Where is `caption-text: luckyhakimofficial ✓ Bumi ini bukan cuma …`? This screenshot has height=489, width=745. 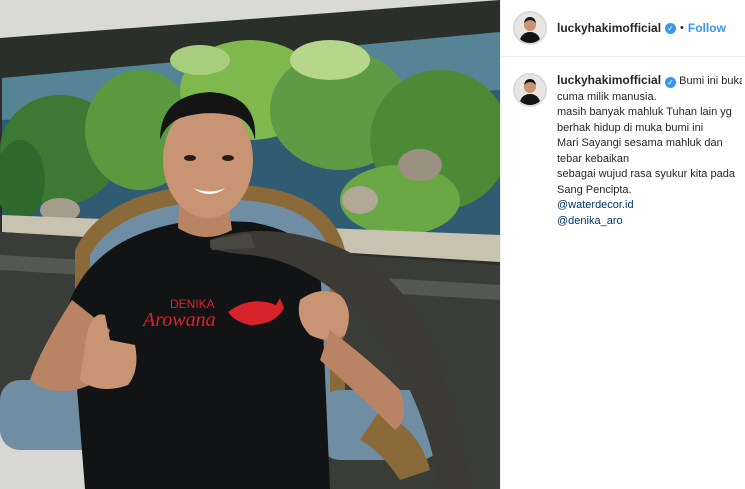
caption-text: luckyhakimofficial ✓ Bumi ini bukan cuma … is located at coordinates (649, 151).